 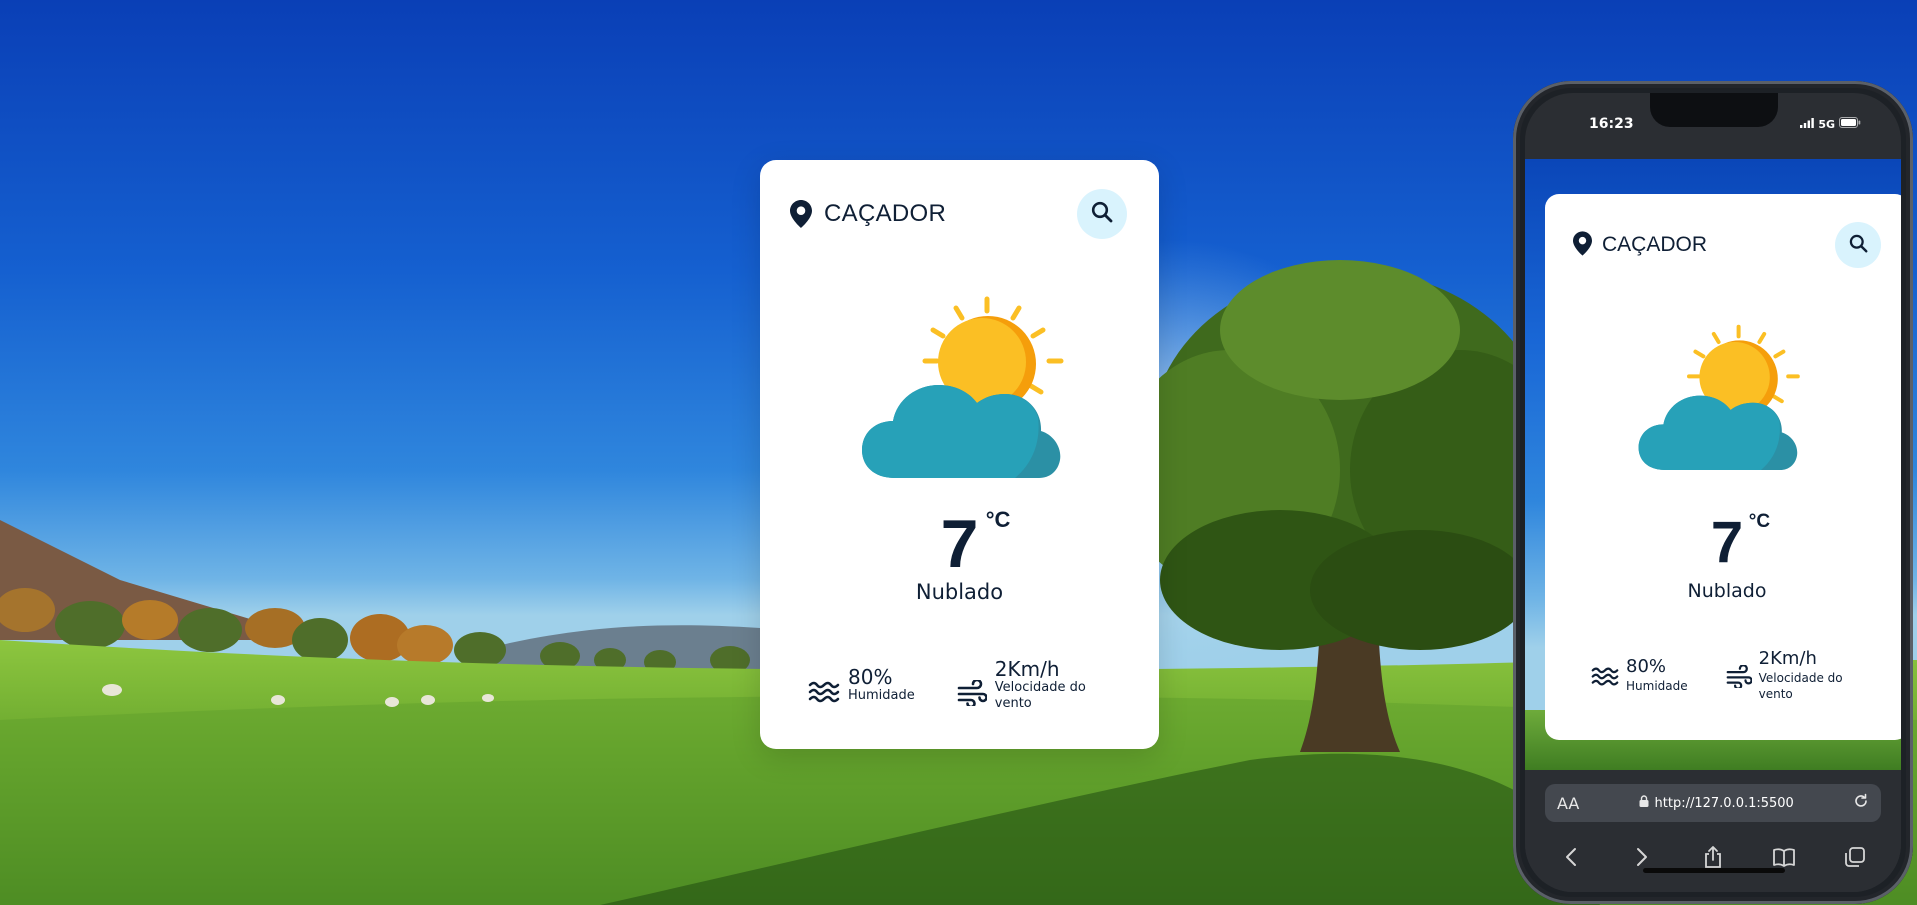 What do you see at coordinates (1759, 521) in the screenshot?
I see `mobile-temperature-unit: °C` at bounding box center [1759, 521].